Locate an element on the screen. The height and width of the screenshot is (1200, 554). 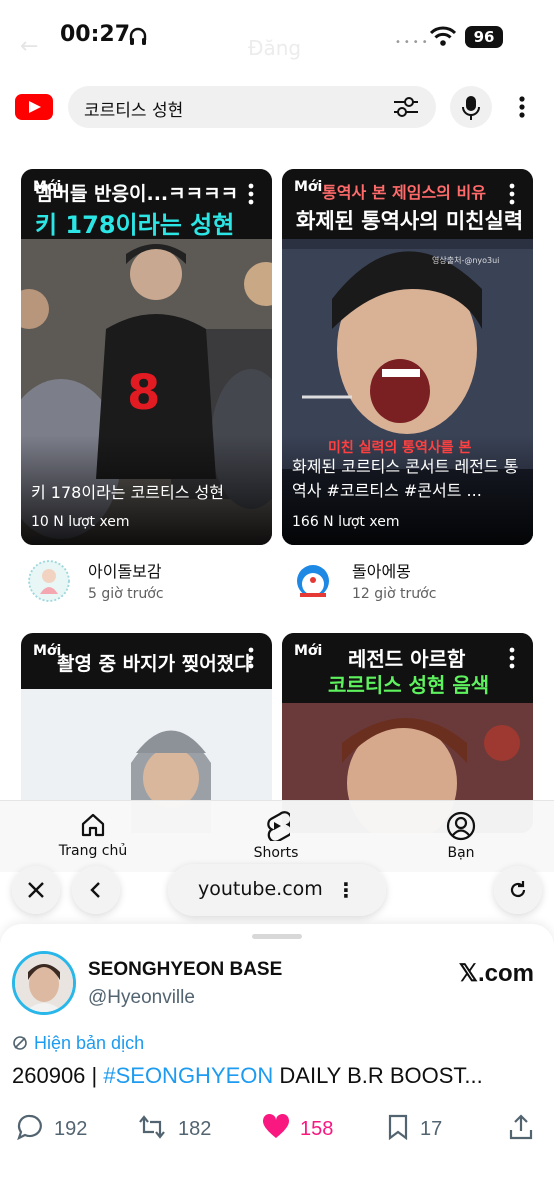
youtube-logo-icon is located at coordinates (34, 107).